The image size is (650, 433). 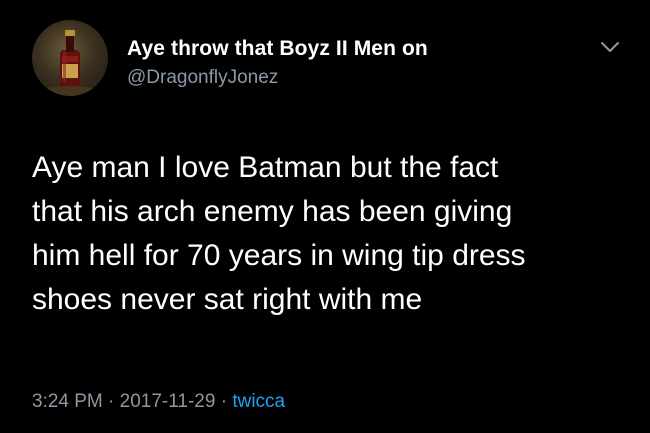 What do you see at coordinates (70, 63) in the screenshot?
I see `avatar-bottle-icon` at bounding box center [70, 63].